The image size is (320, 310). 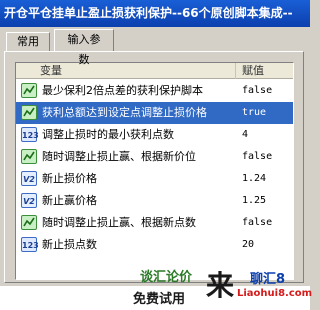 I want to click on tab-common: 常用, so click(x=28, y=41).